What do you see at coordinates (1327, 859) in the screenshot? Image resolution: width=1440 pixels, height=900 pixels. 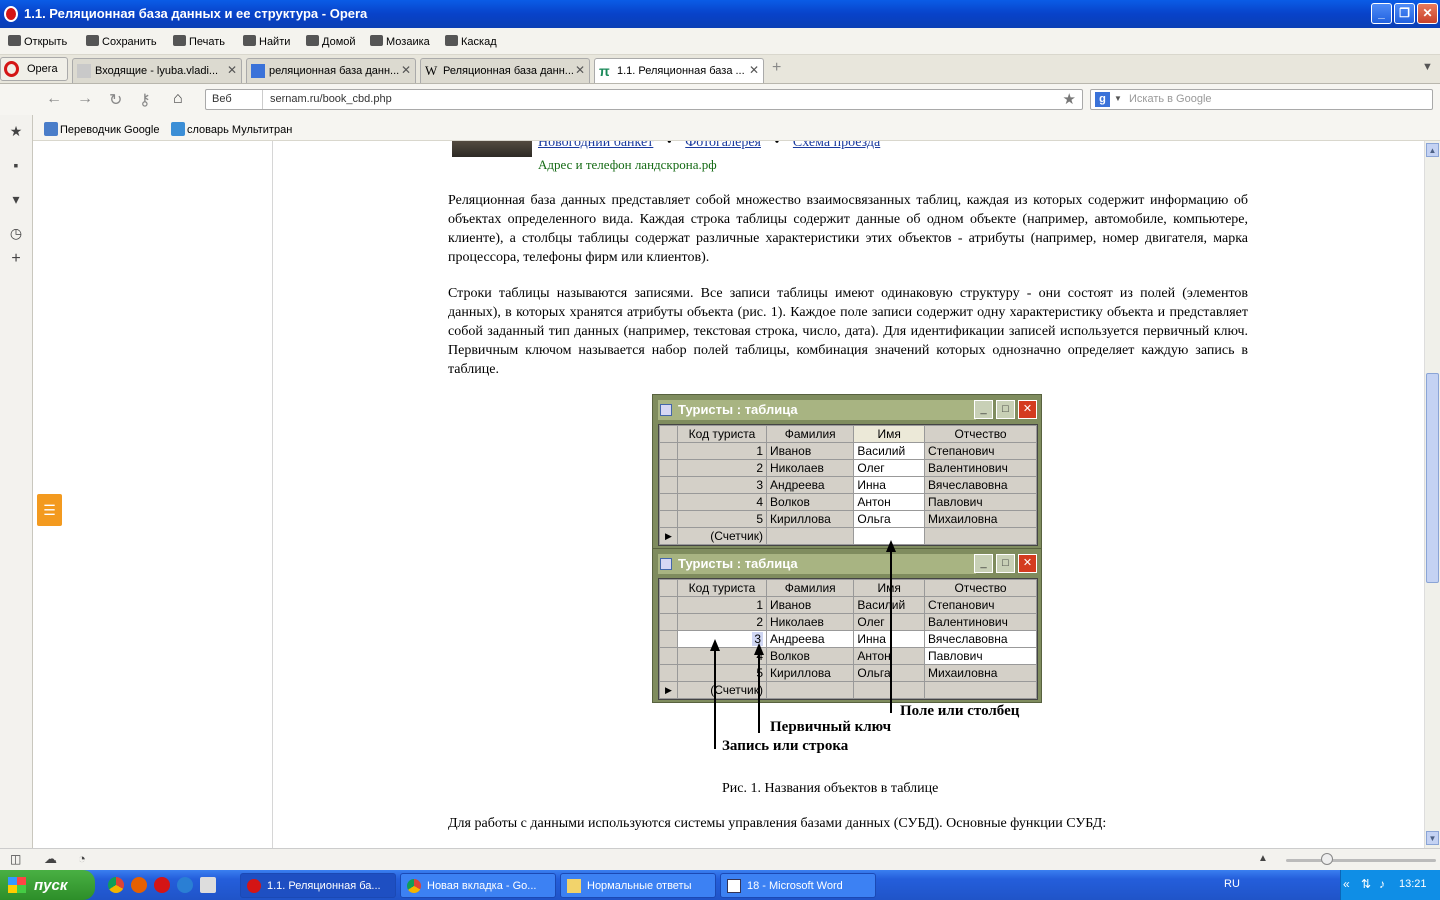 I see `zoom-slider-knob` at bounding box center [1327, 859].